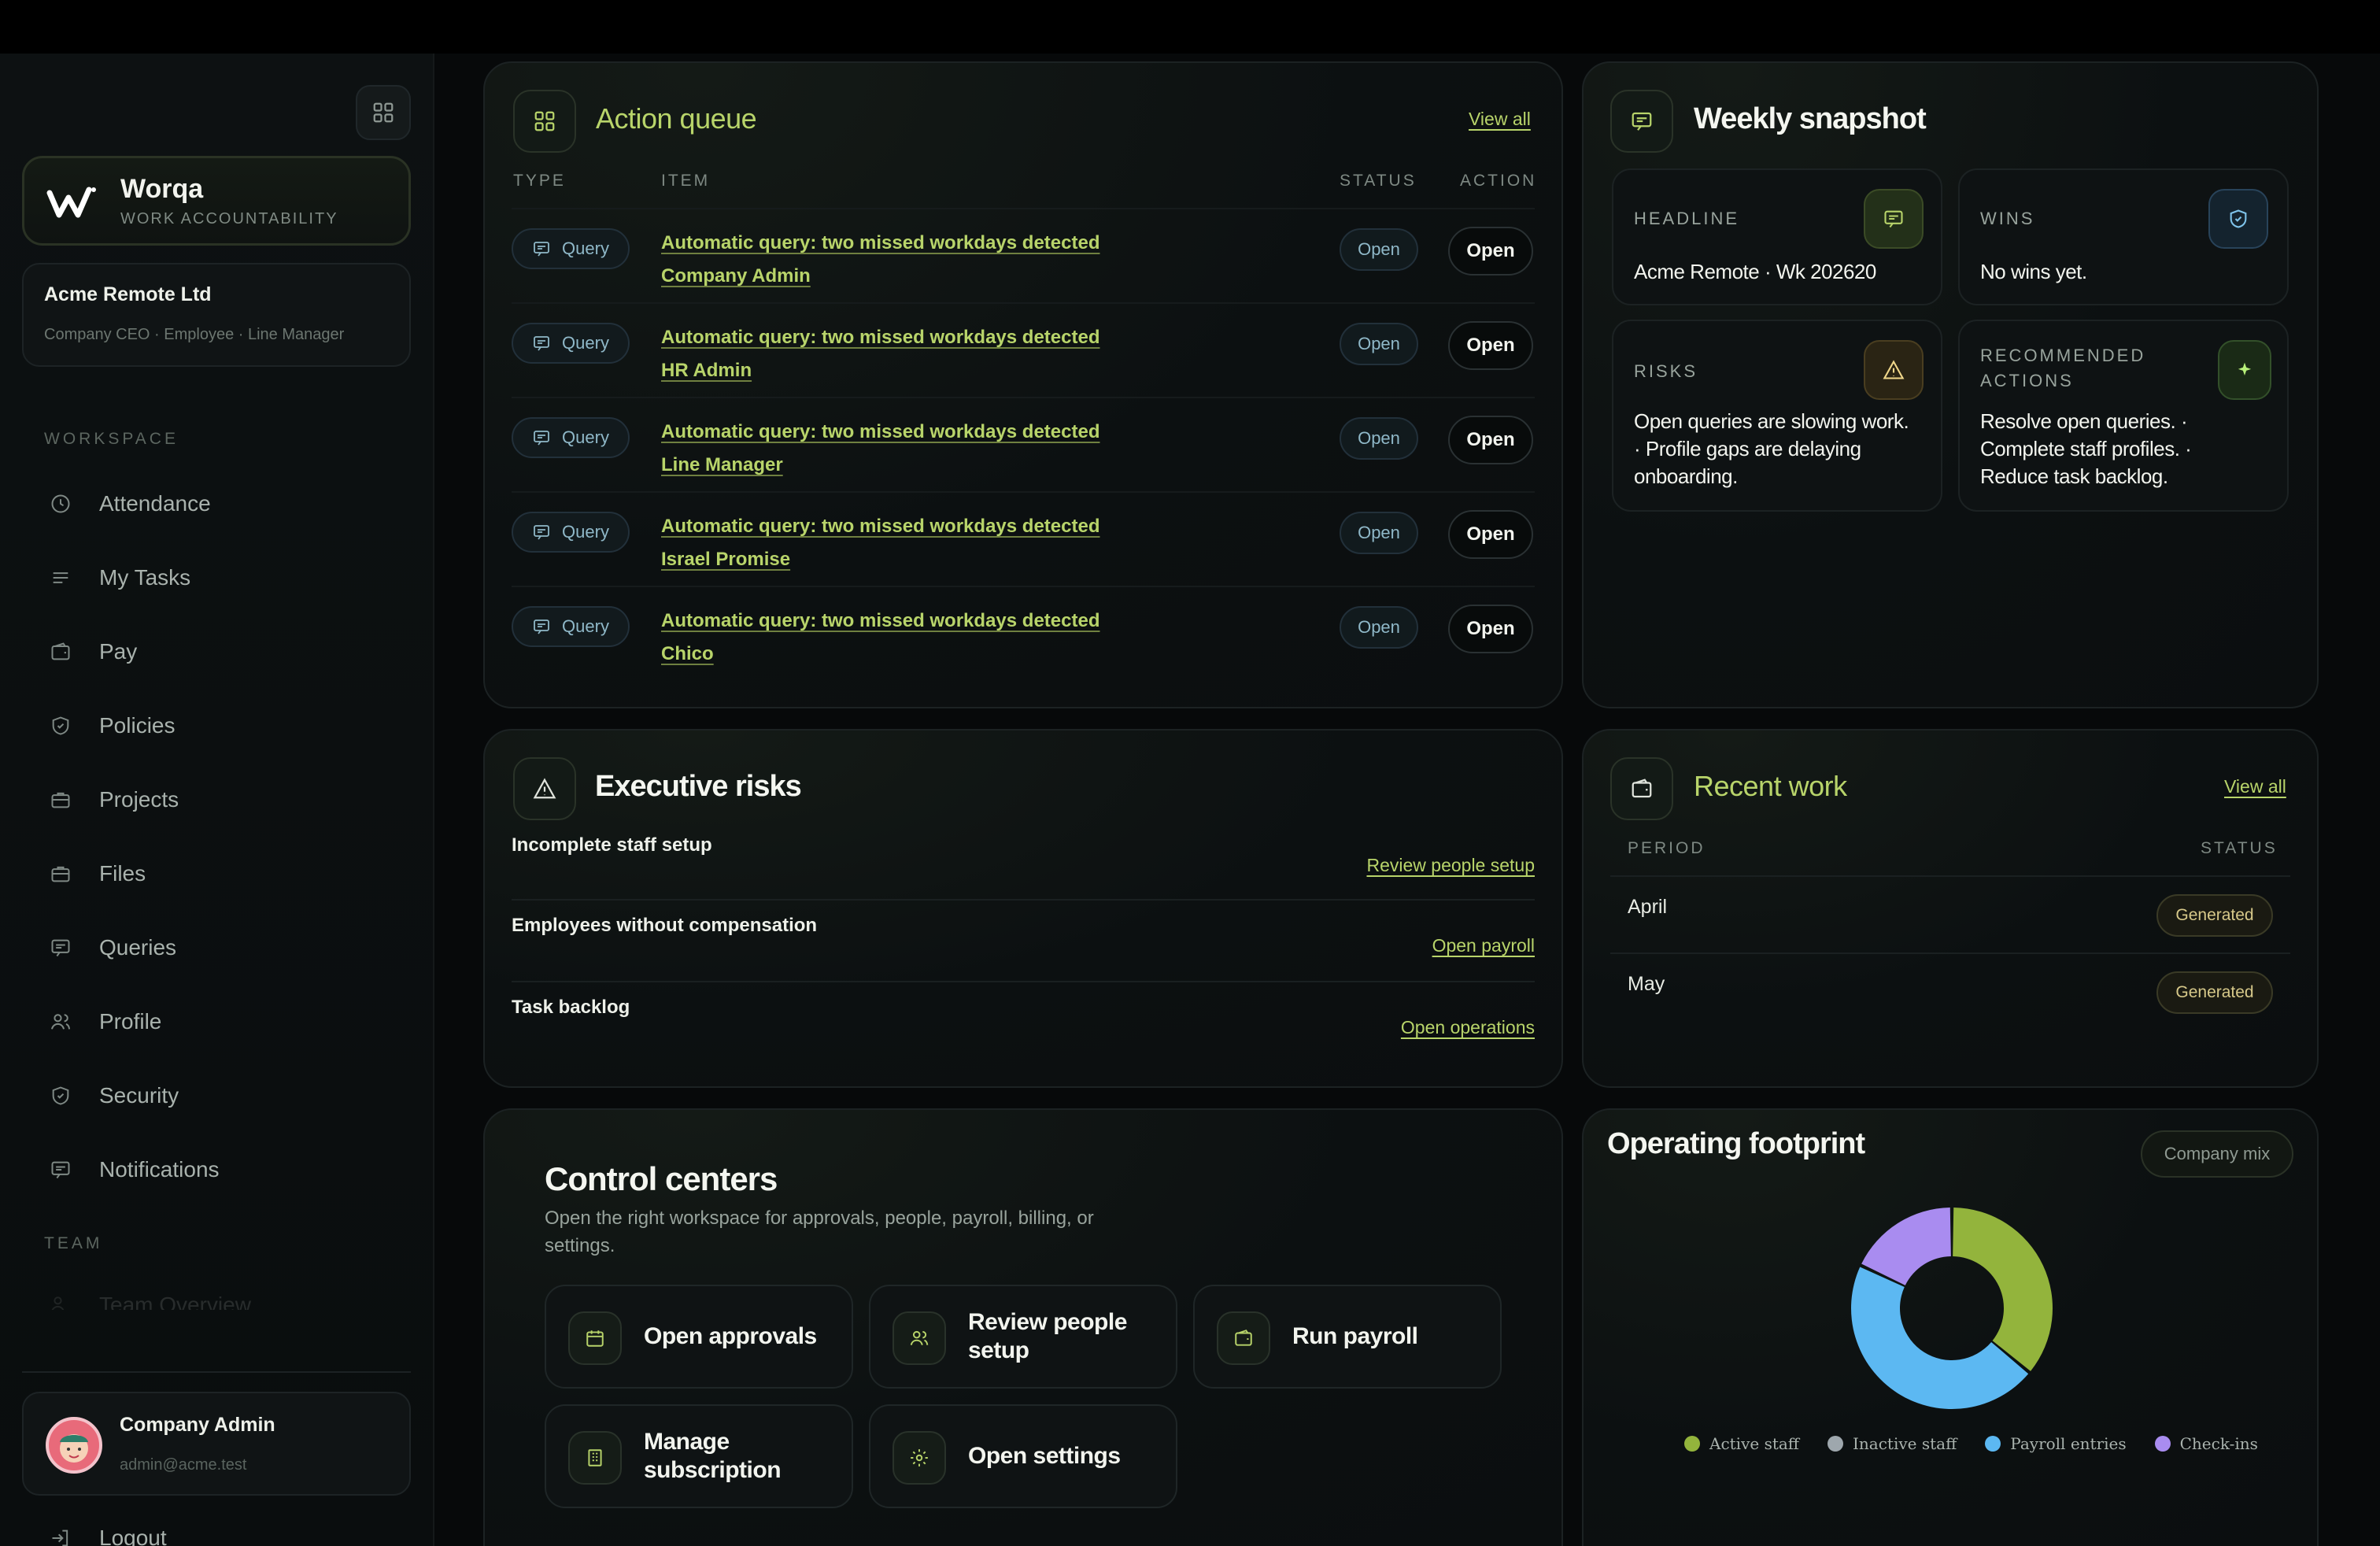  What do you see at coordinates (2244, 370) in the screenshot?
I see `sparkle-icon` at bounding box center [2244, 370].